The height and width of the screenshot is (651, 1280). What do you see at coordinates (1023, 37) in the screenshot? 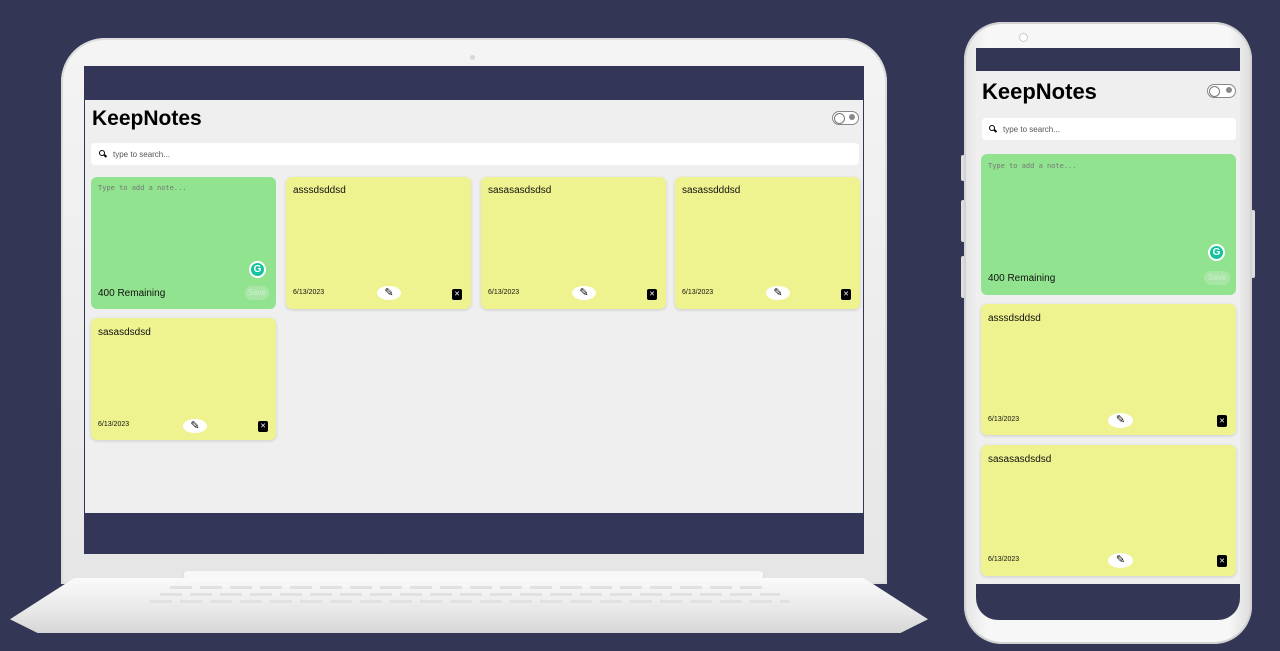
I see `phone-camera` at bounding box center [1023, 37].